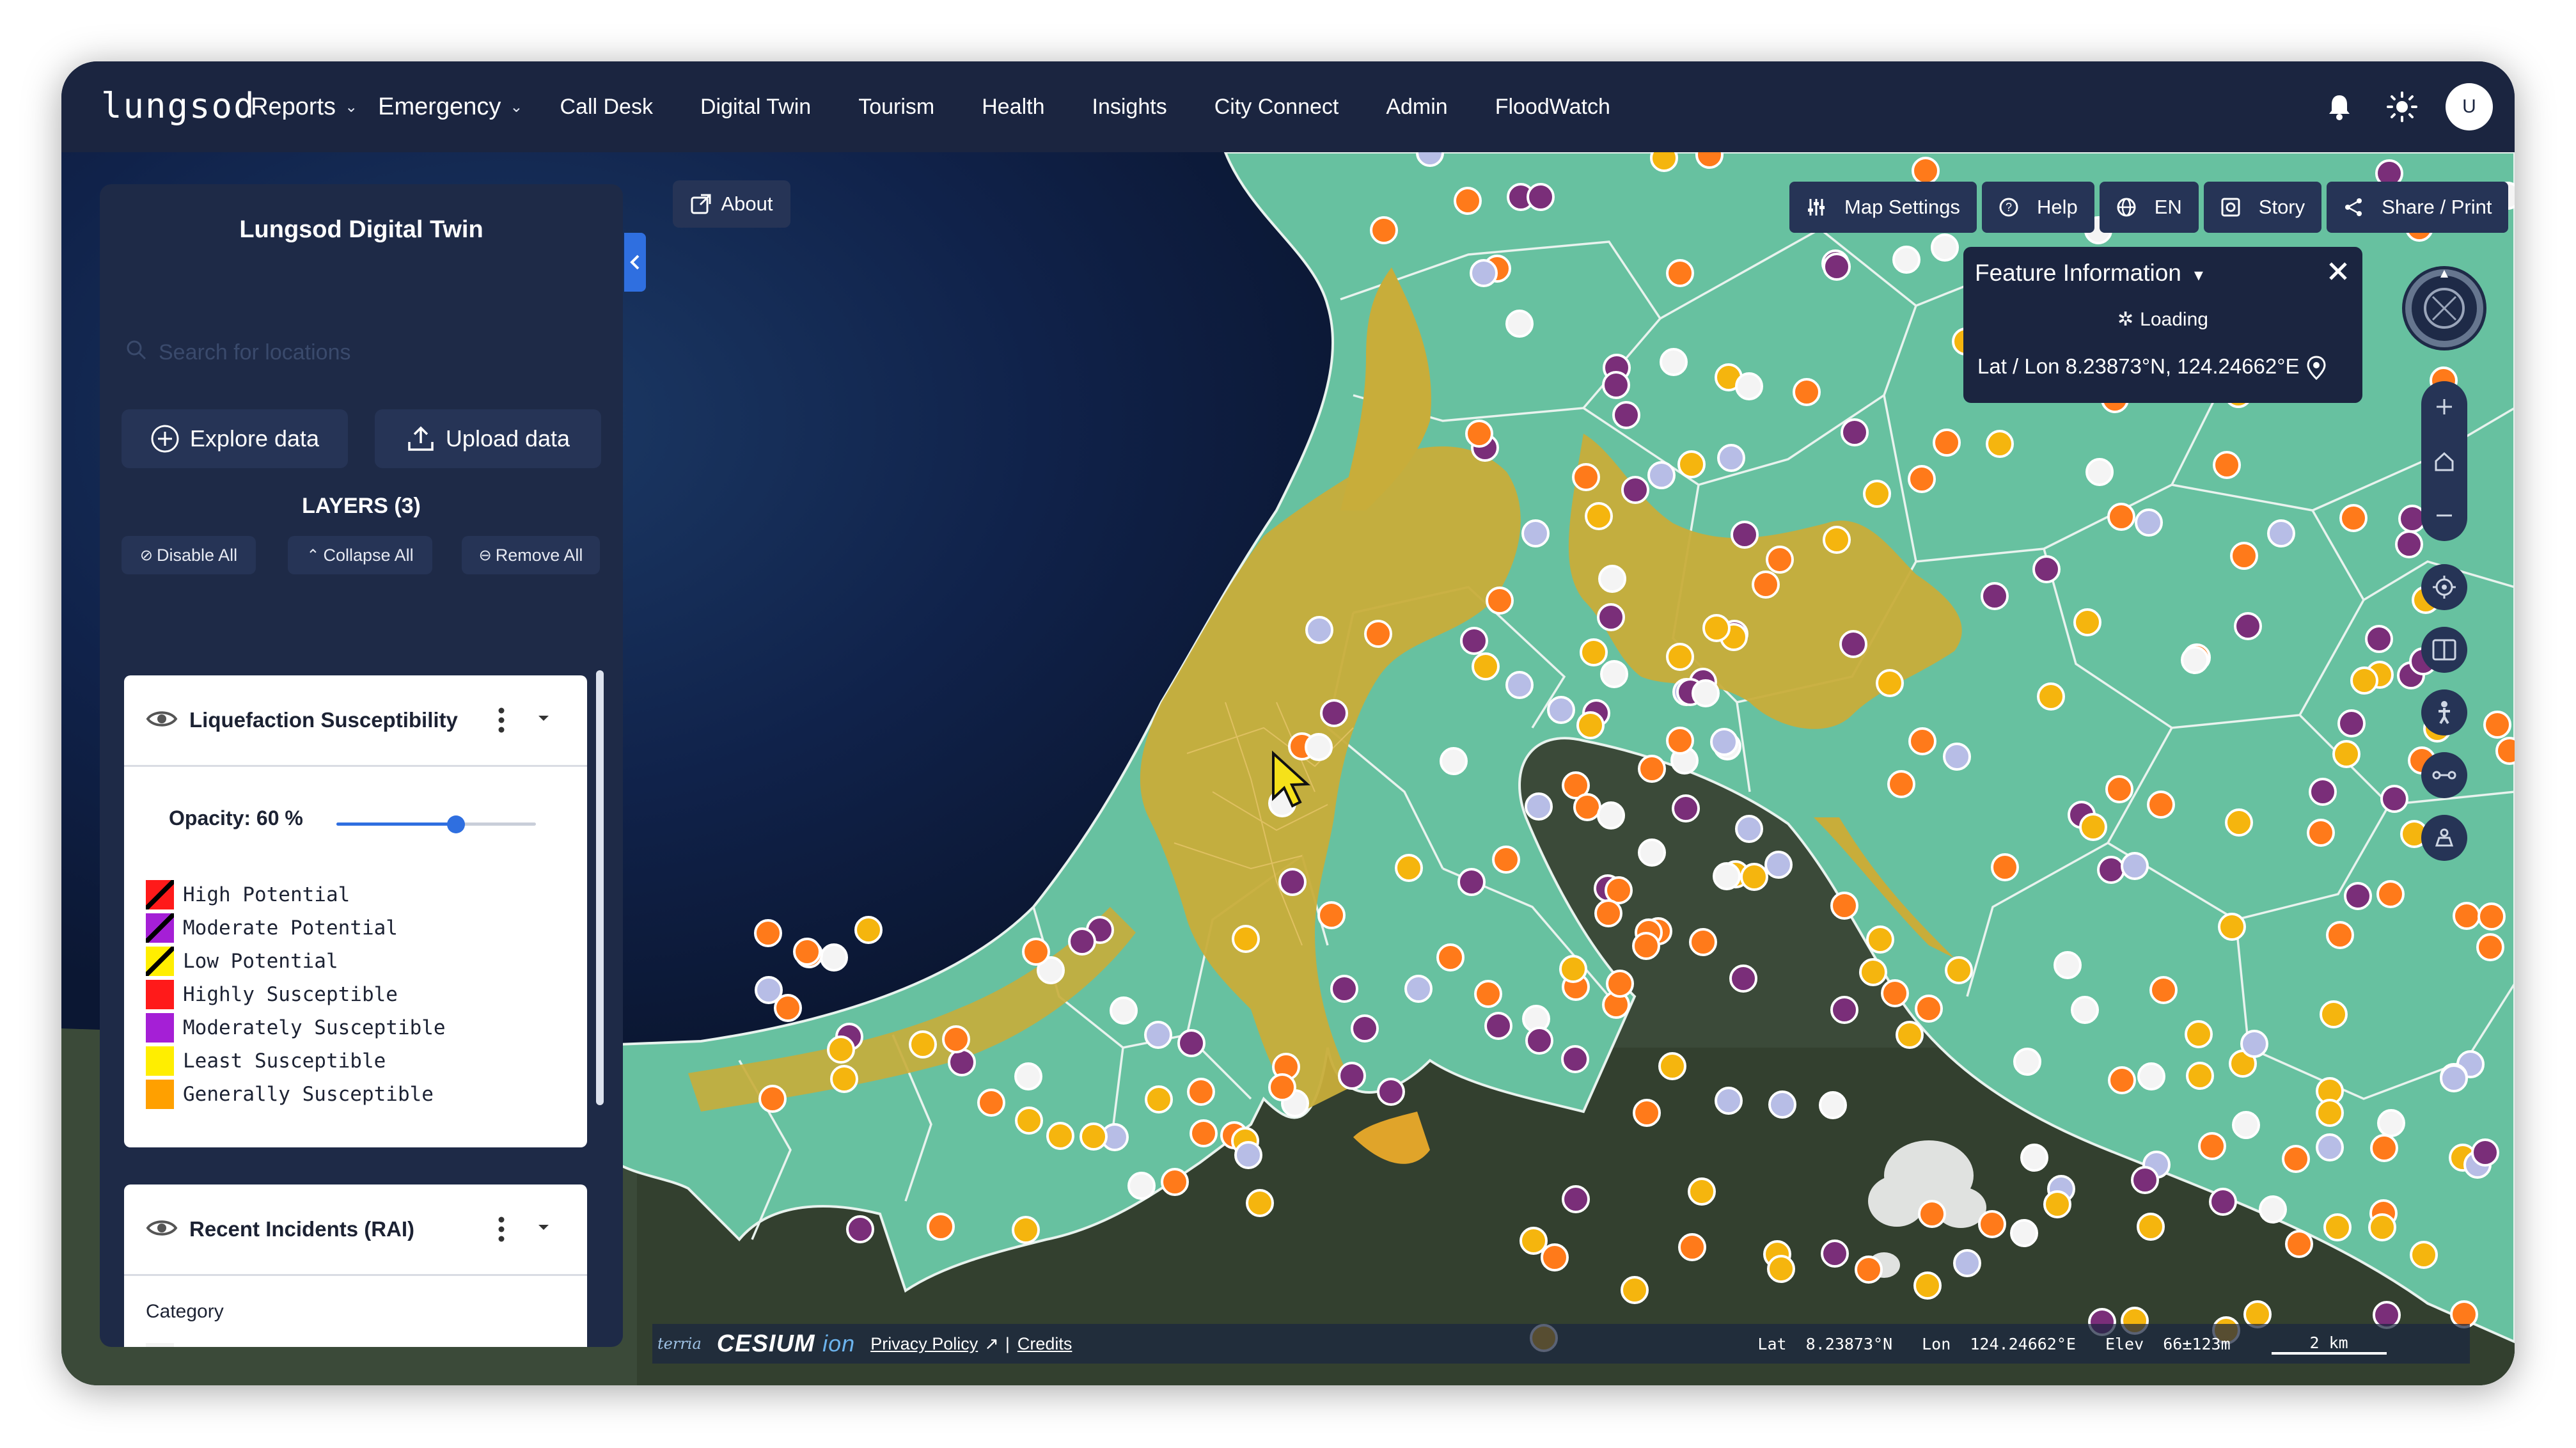 The image size is (2576, 1448). What do you see at coordinates (543, 1228) in the screenshot?
I see `caret-down-icon` at bounding box center [543, 1228].